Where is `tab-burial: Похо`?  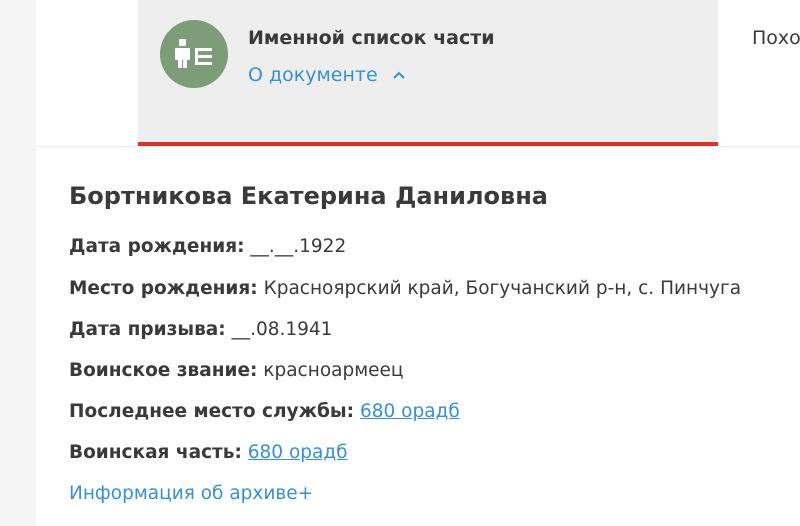
tab-burial: Похо is located at coordinates (776, 38).